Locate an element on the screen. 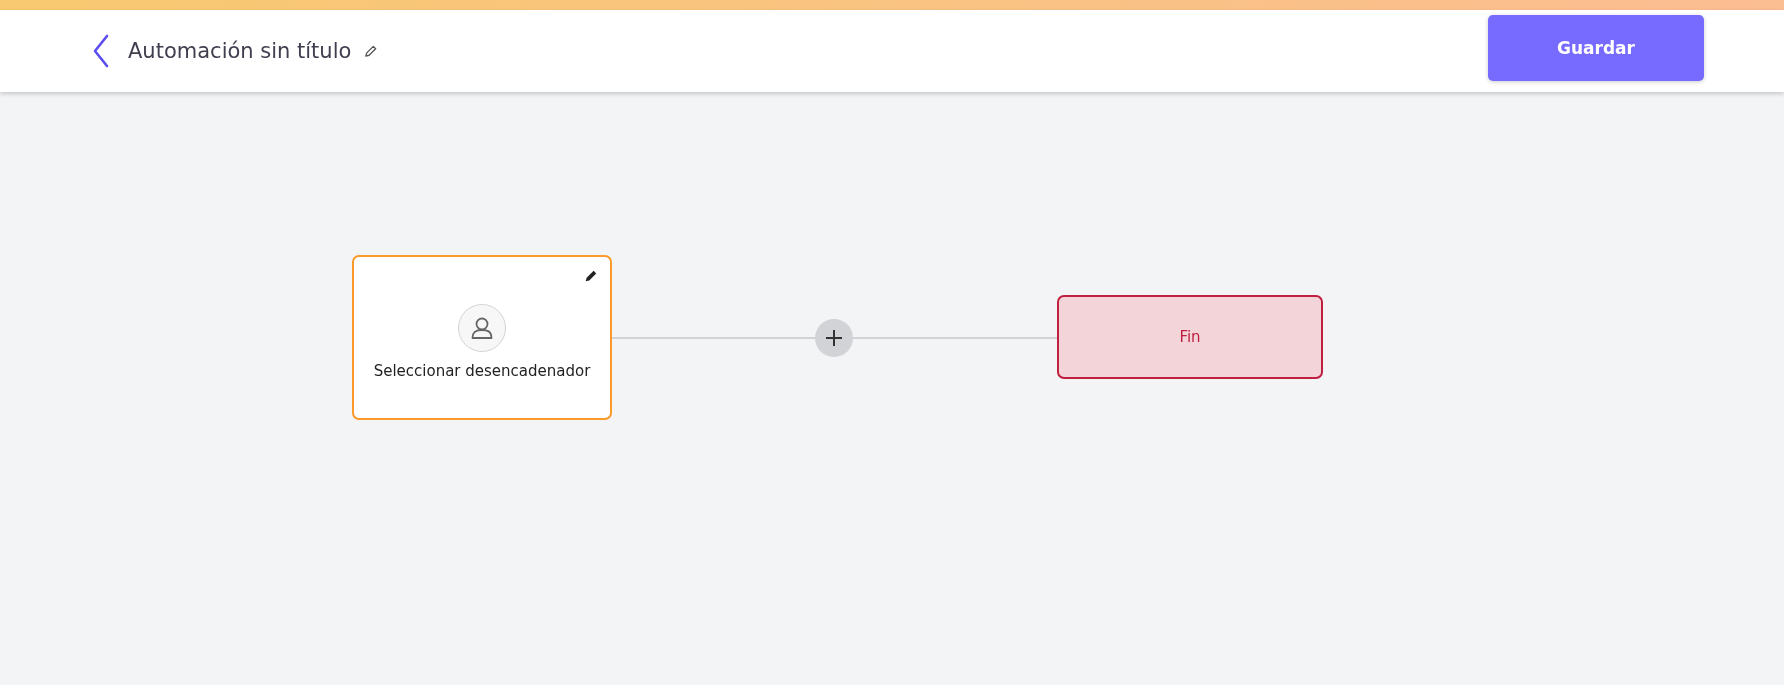  node-label: Fin is located at coordinates (1190, 337).